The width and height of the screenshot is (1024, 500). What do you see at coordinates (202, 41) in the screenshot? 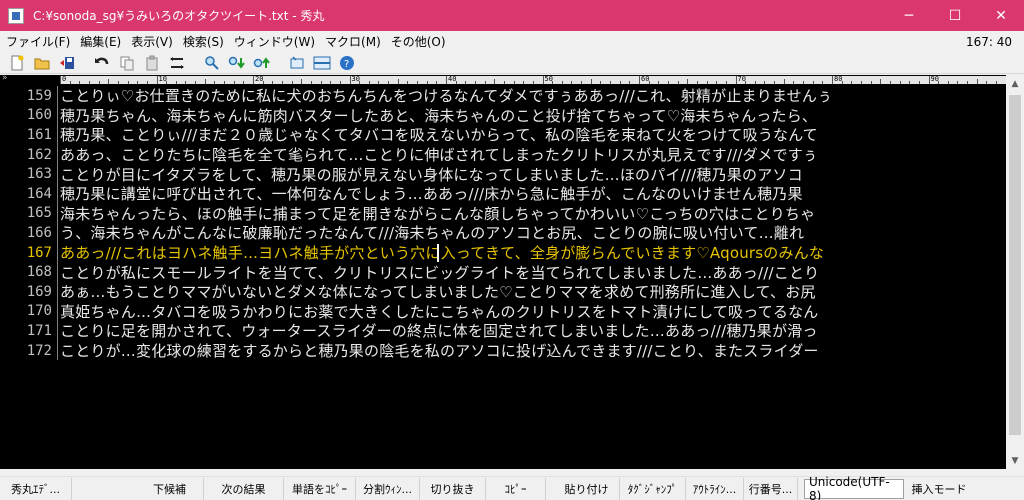
I see `menu-search: 検索(S)` at bounding box center [202, 41].